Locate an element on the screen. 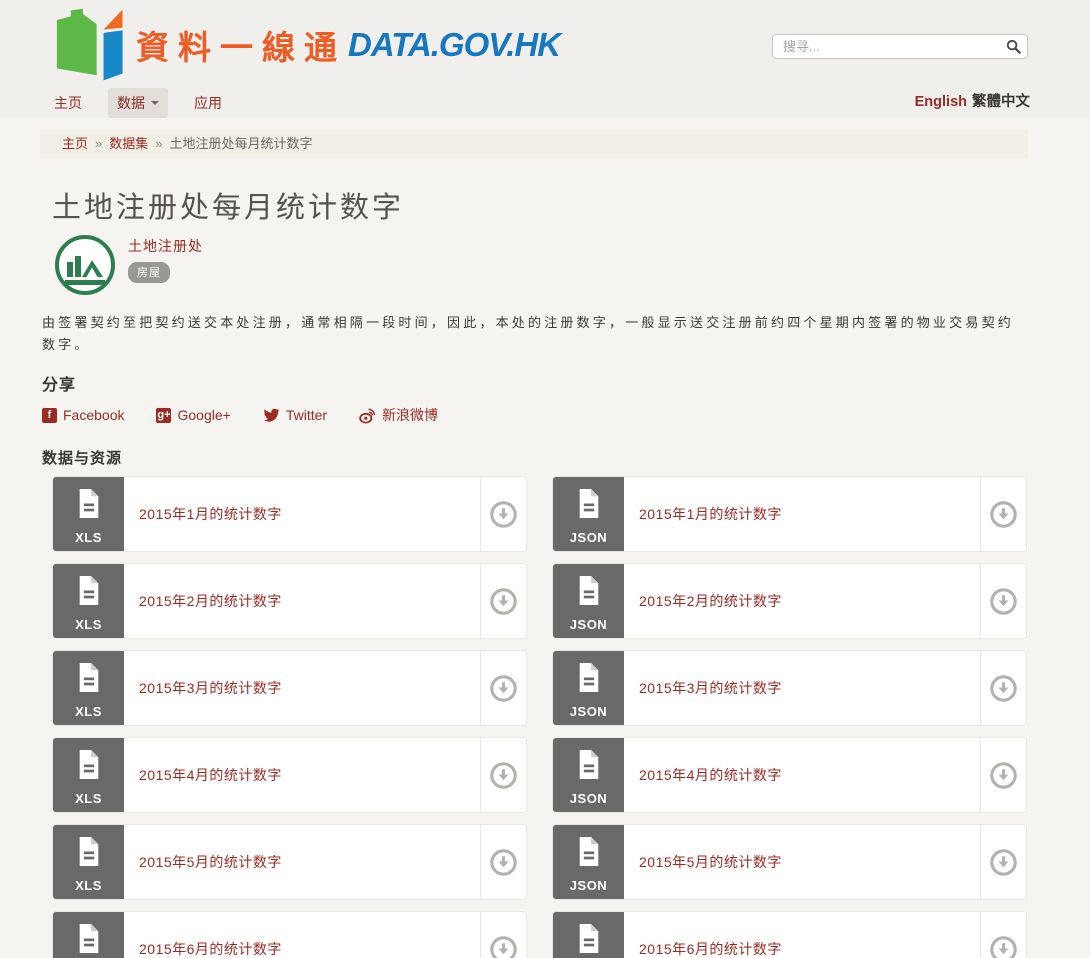 Image resolution: width=1090 pixels, height=958 pixels. resource-row: XLS2015年6月的统计数字 is located at coordinates (289, 934).